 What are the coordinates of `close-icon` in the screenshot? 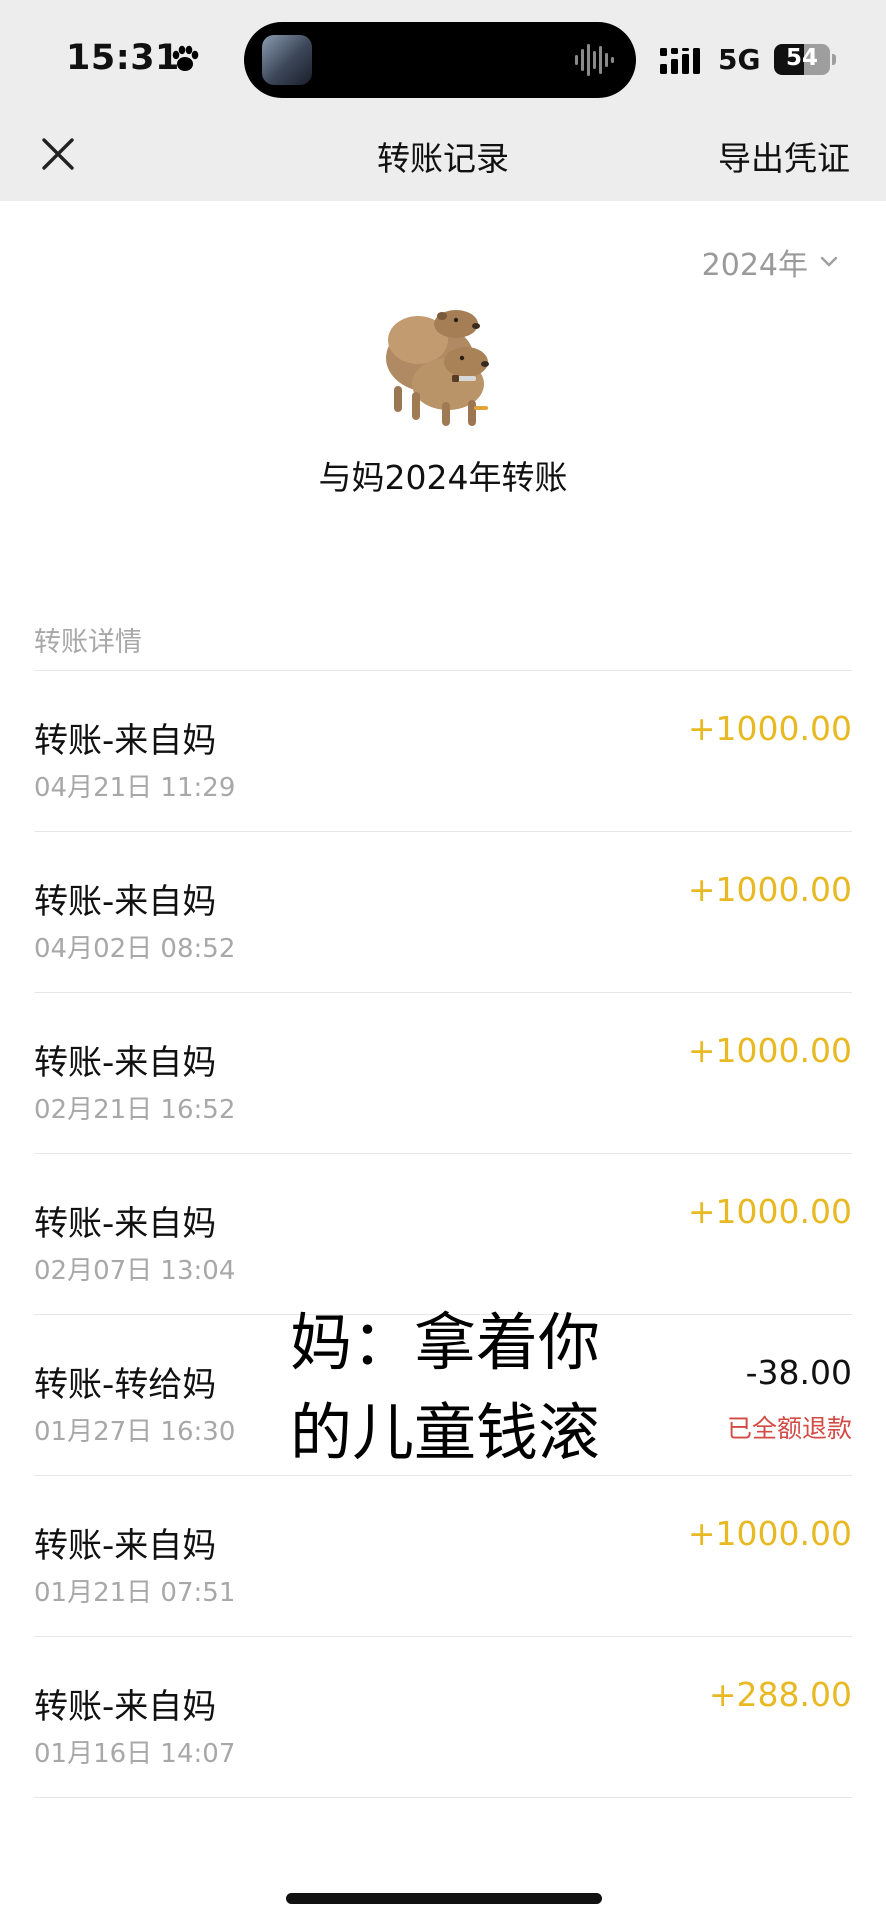 It's located at (58, 154).